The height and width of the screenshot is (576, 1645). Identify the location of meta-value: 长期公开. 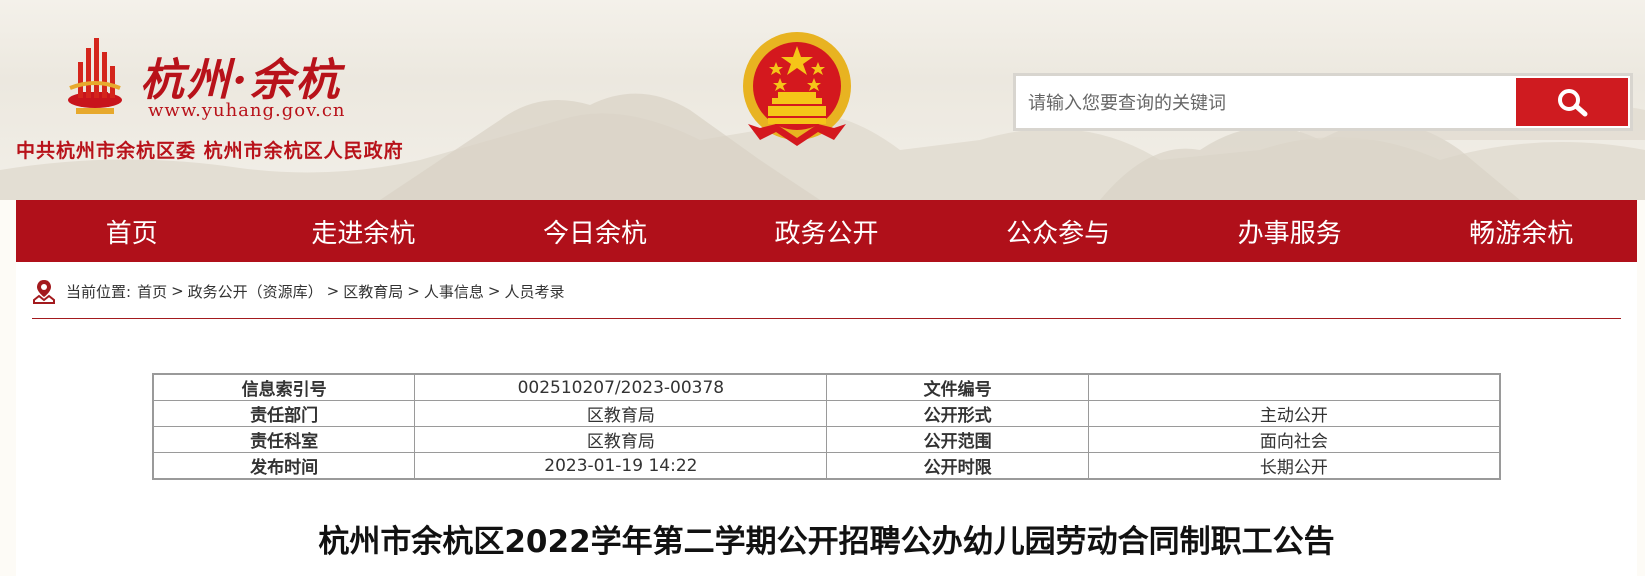
(1294, 466).